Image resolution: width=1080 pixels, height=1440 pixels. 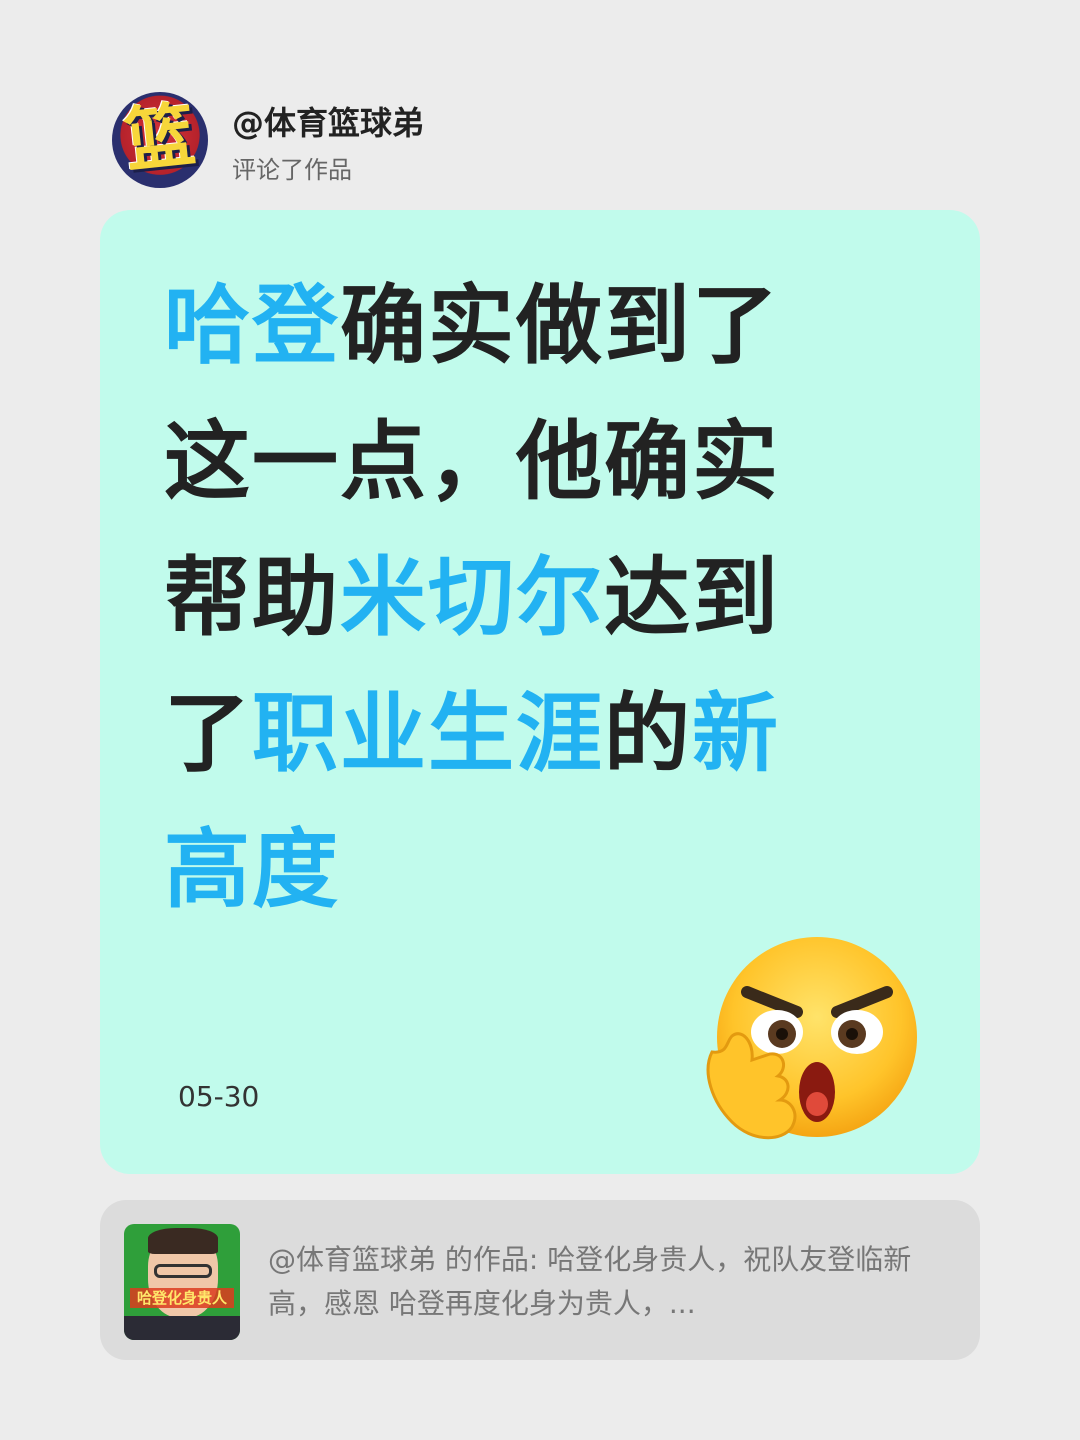 I want to click on comment-action-label: 评论了作品, so click(x=292, y=170).